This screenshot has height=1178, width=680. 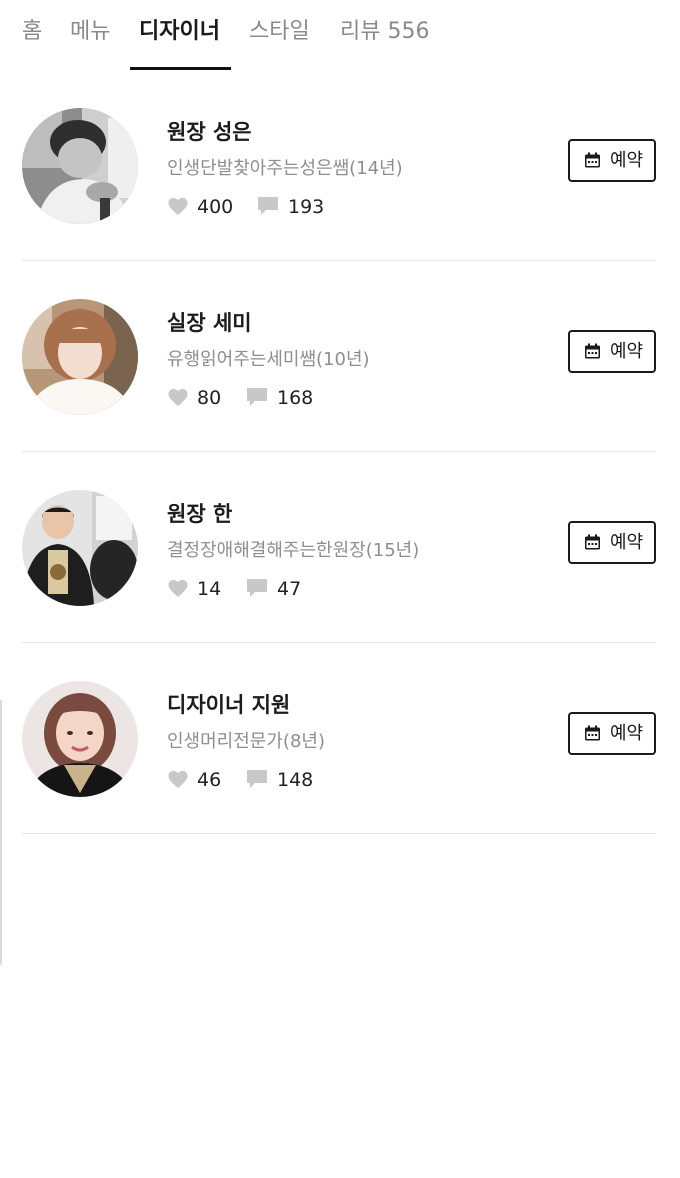 I want to click on comment-count: 168, so click(x=295, y=398).